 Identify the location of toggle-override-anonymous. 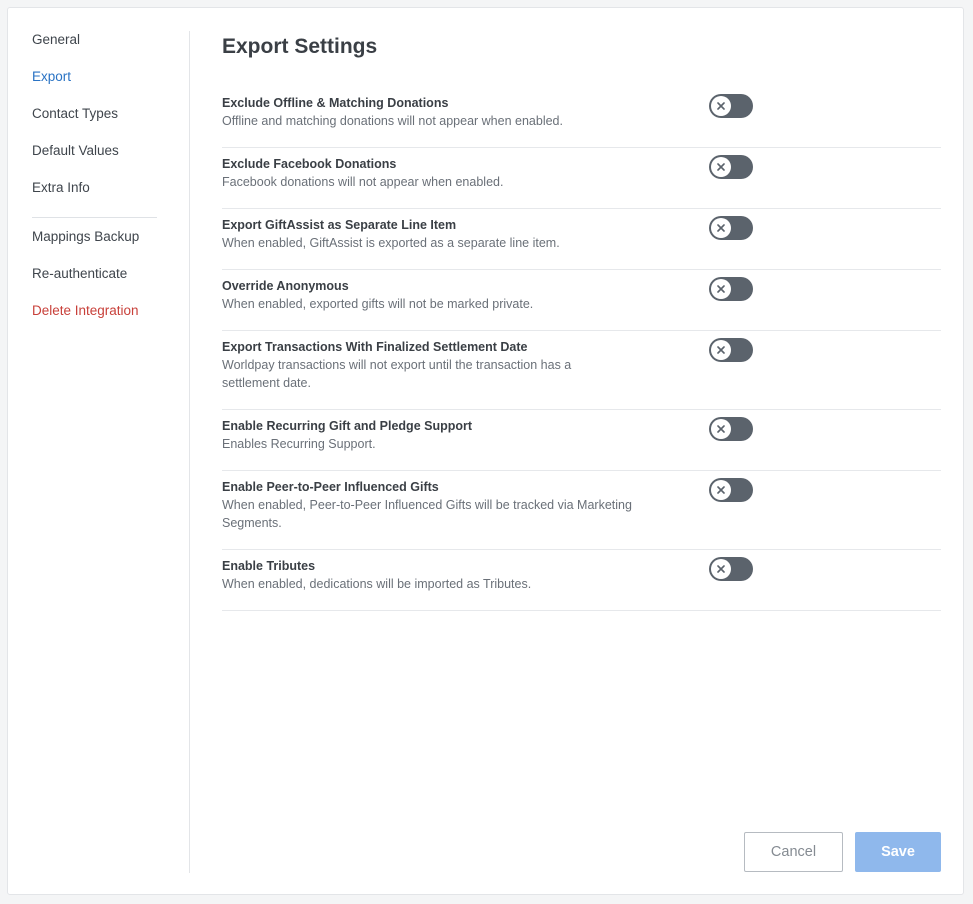
(731, 289).